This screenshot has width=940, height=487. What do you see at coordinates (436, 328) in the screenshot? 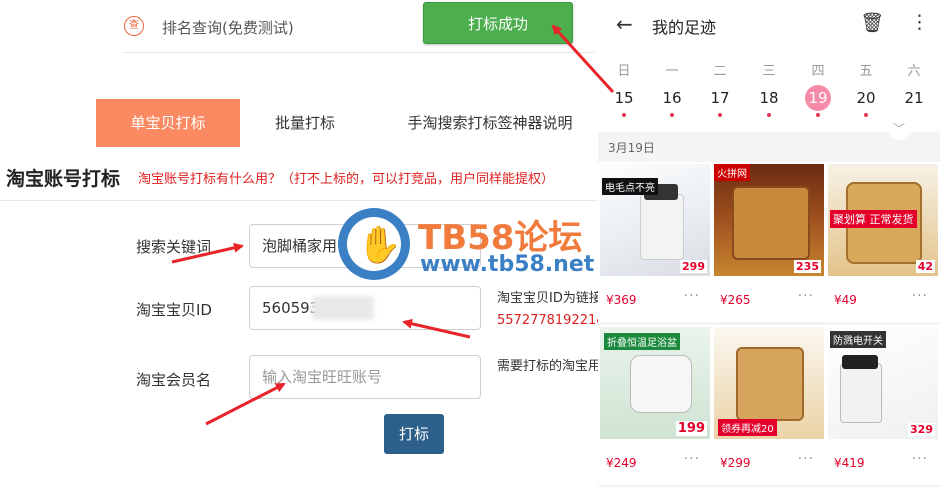
I see `arrow-to-item-id` at bounding box center [436, 328].